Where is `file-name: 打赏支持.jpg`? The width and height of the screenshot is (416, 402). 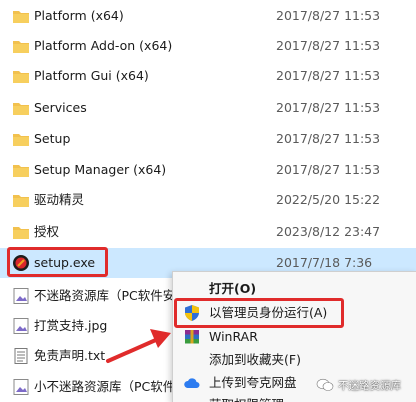
file-name: 打赏支持.jpg is located at coordinates (71, 325).